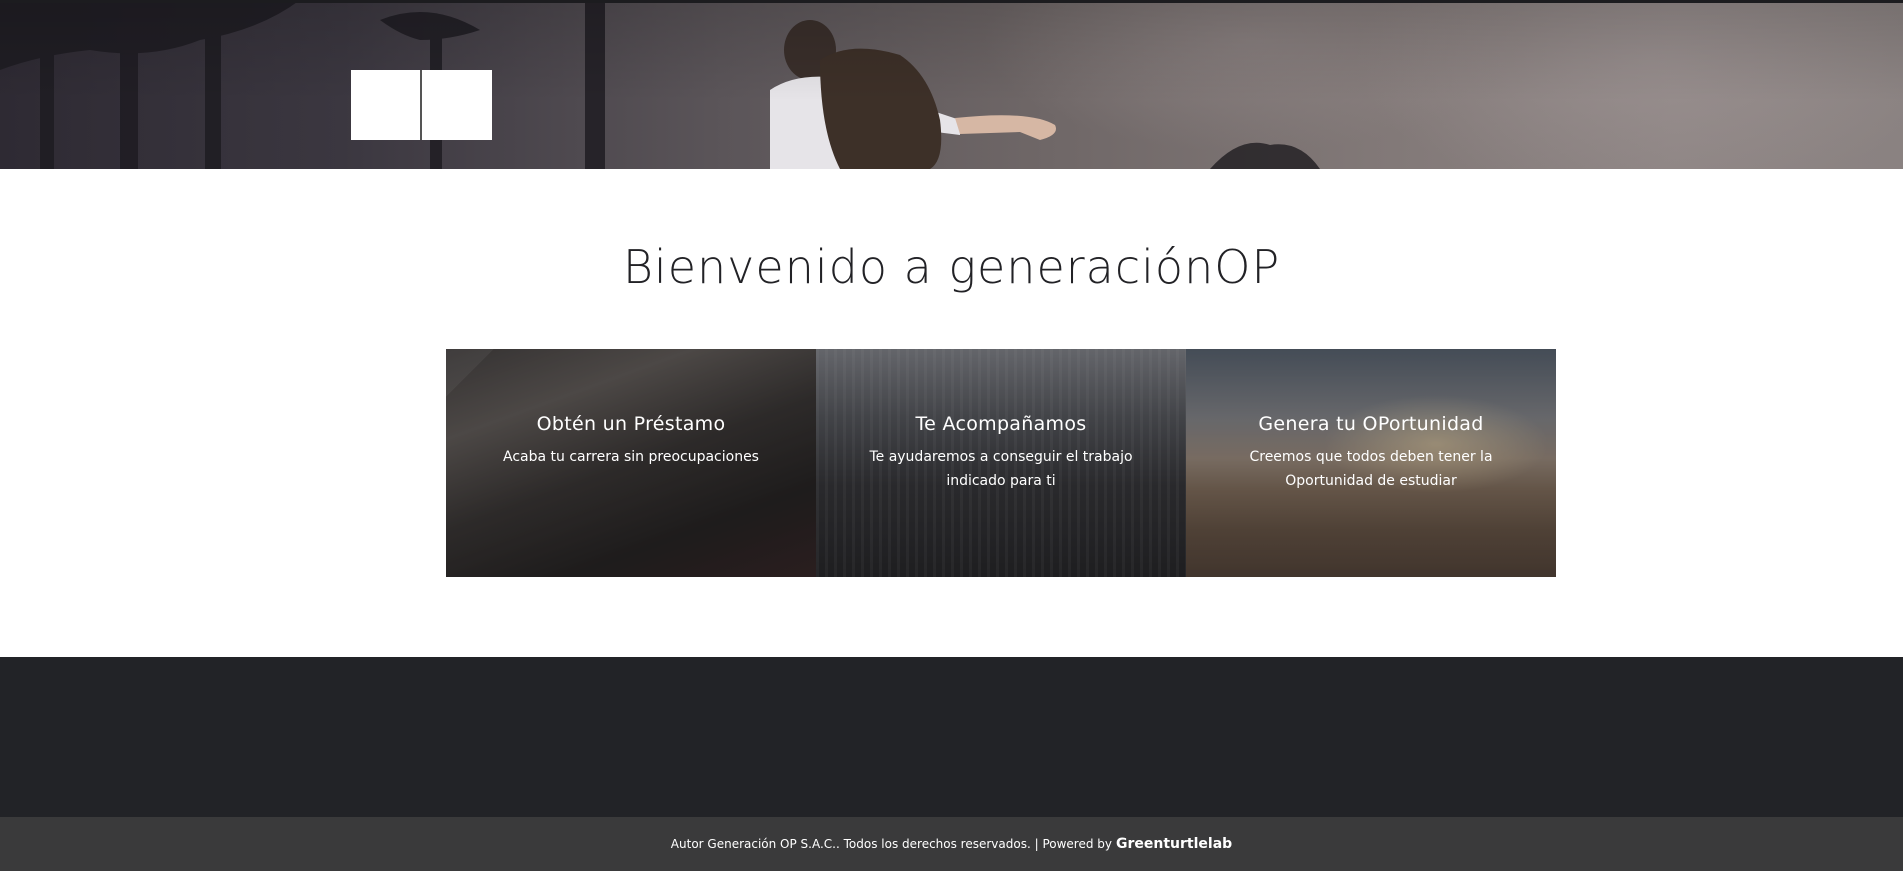 The width and height of the screenshot is (1903, 871). What do you see at coordinates (1001, 424) in the screenshot?
I see `card-title: Te Acompañamos` at bounding box center [1001, 424].